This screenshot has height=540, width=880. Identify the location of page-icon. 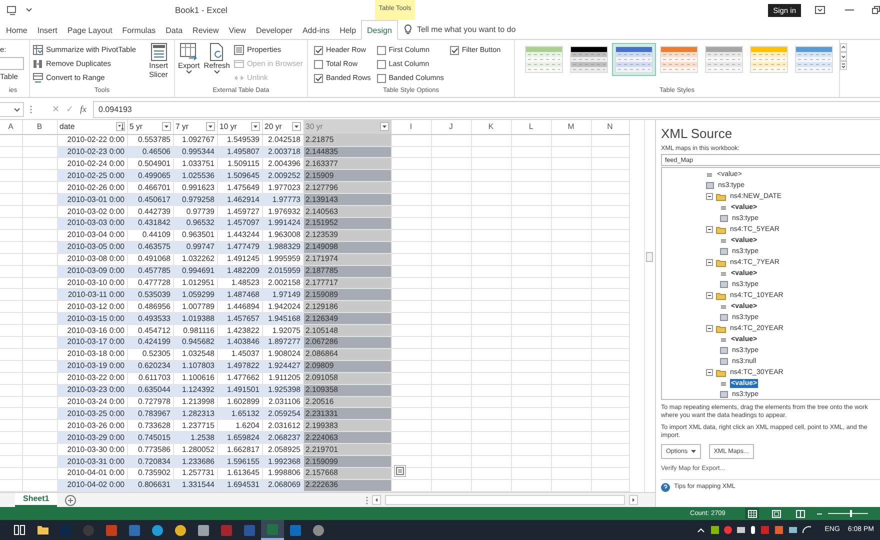
(776, 514).